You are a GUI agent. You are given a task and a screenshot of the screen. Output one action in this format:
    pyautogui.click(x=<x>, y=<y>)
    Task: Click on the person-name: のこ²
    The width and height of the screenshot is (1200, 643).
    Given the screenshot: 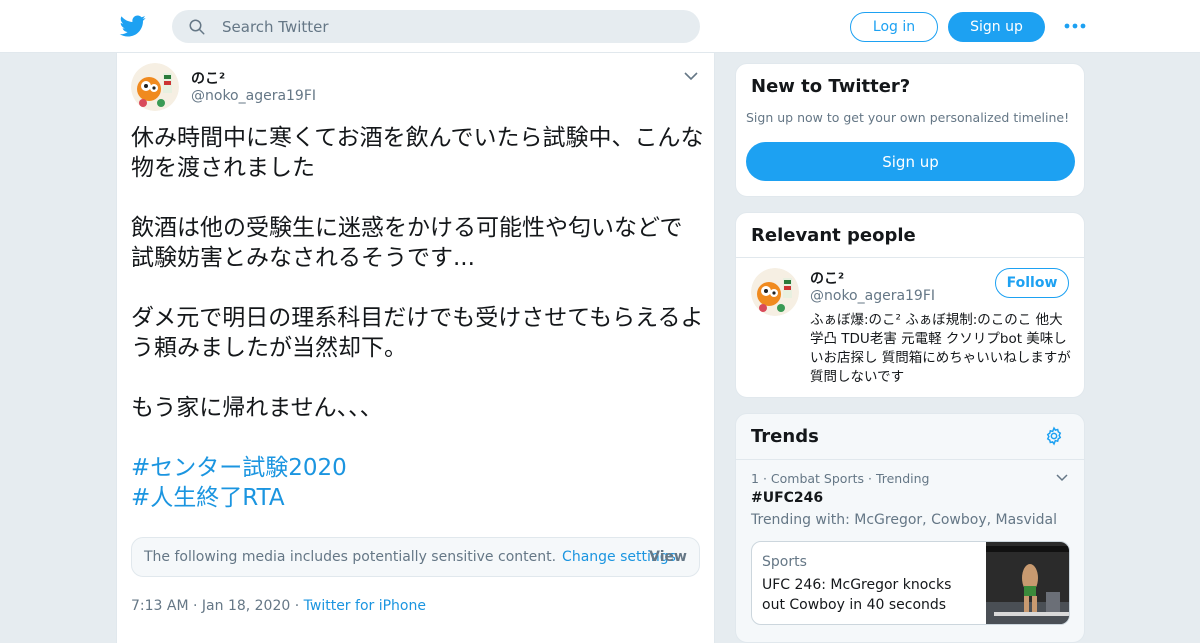 What is the action you would take?
    pyautogui.click(x=827, y=278)
    